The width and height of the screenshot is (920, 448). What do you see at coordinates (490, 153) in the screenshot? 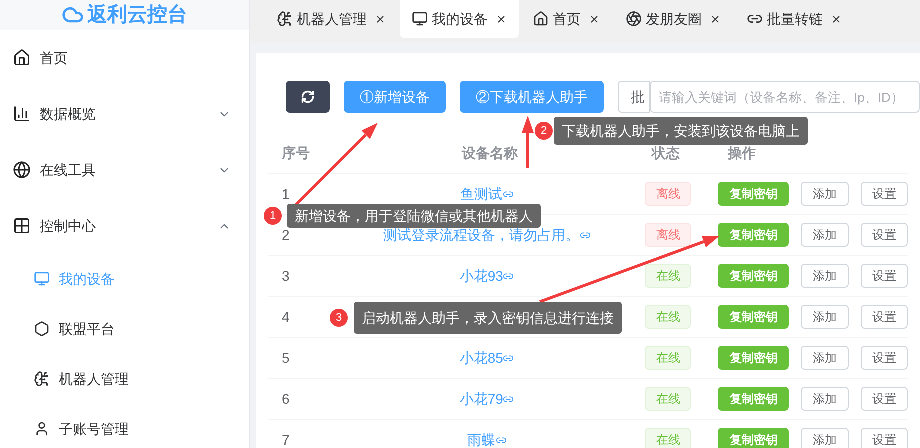
I see `column-header: 设备名称` at bounding box center [490, 153].